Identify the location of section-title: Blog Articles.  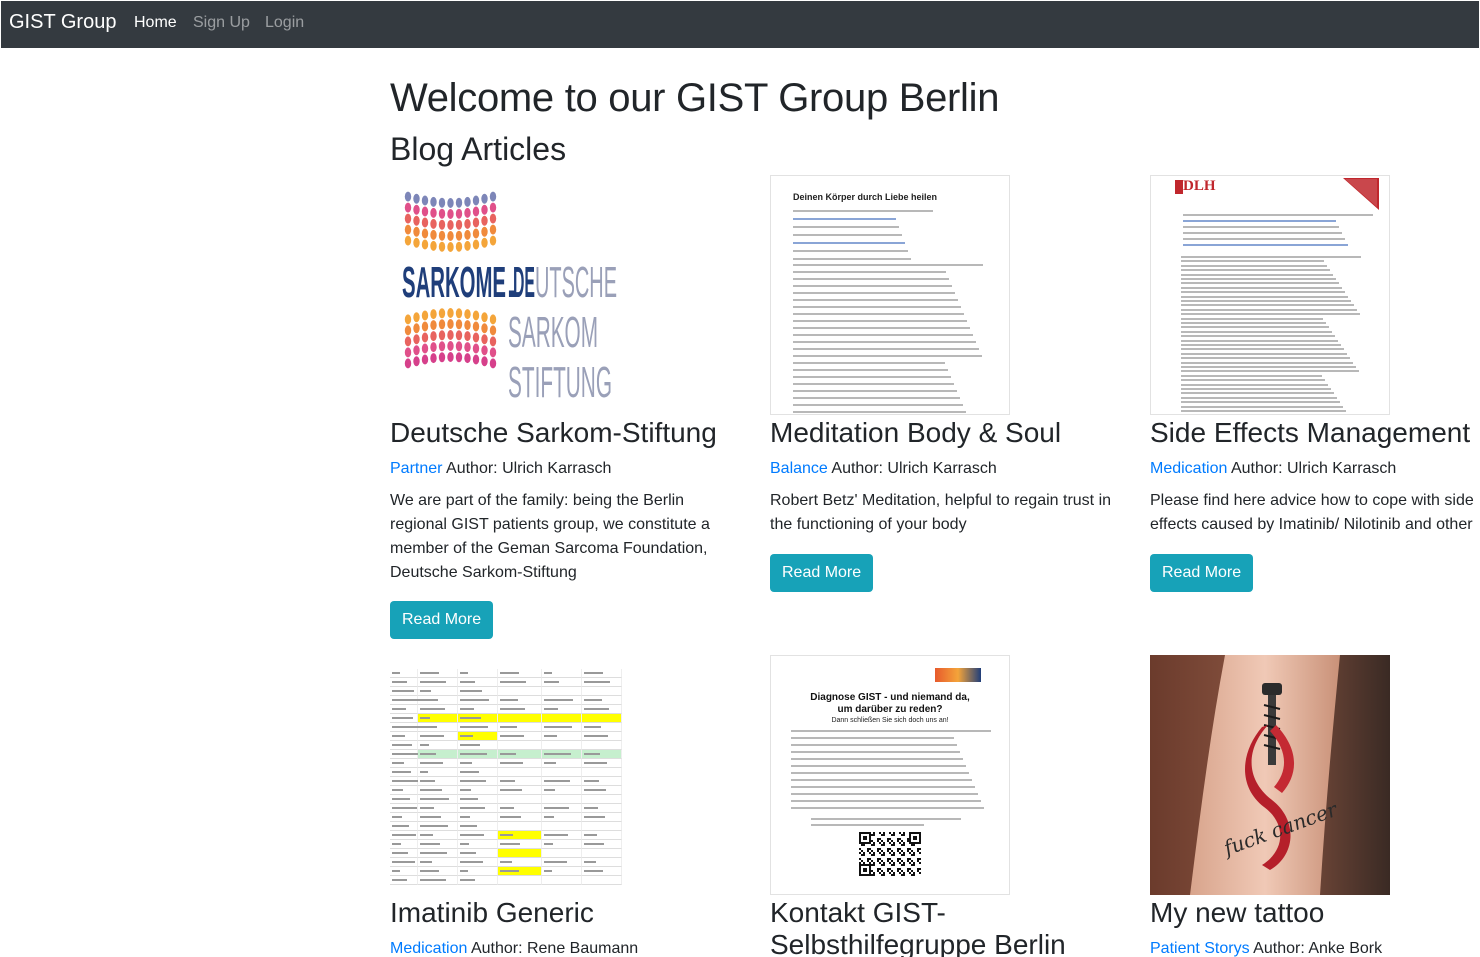
(478, 149).